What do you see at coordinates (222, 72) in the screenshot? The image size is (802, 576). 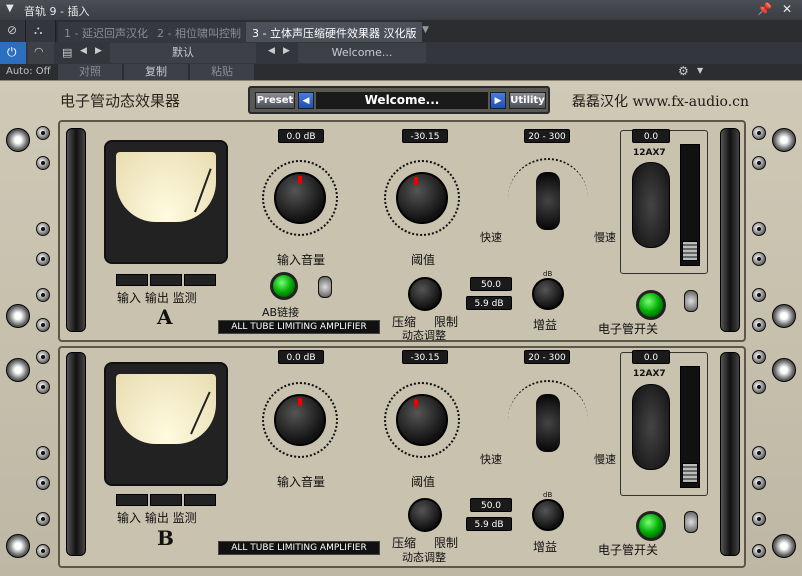 I see `paste-button: 粘贴` at bounding box center [222, 72].